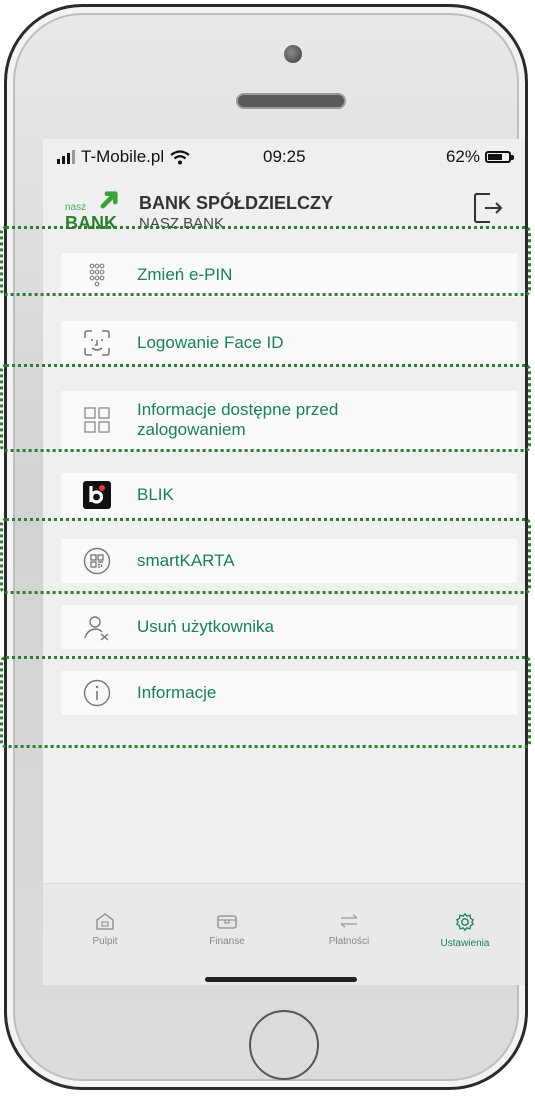  Describe the element at coordinates (97, 627) in the screenshot. I see `user-remove-icon` at that location.